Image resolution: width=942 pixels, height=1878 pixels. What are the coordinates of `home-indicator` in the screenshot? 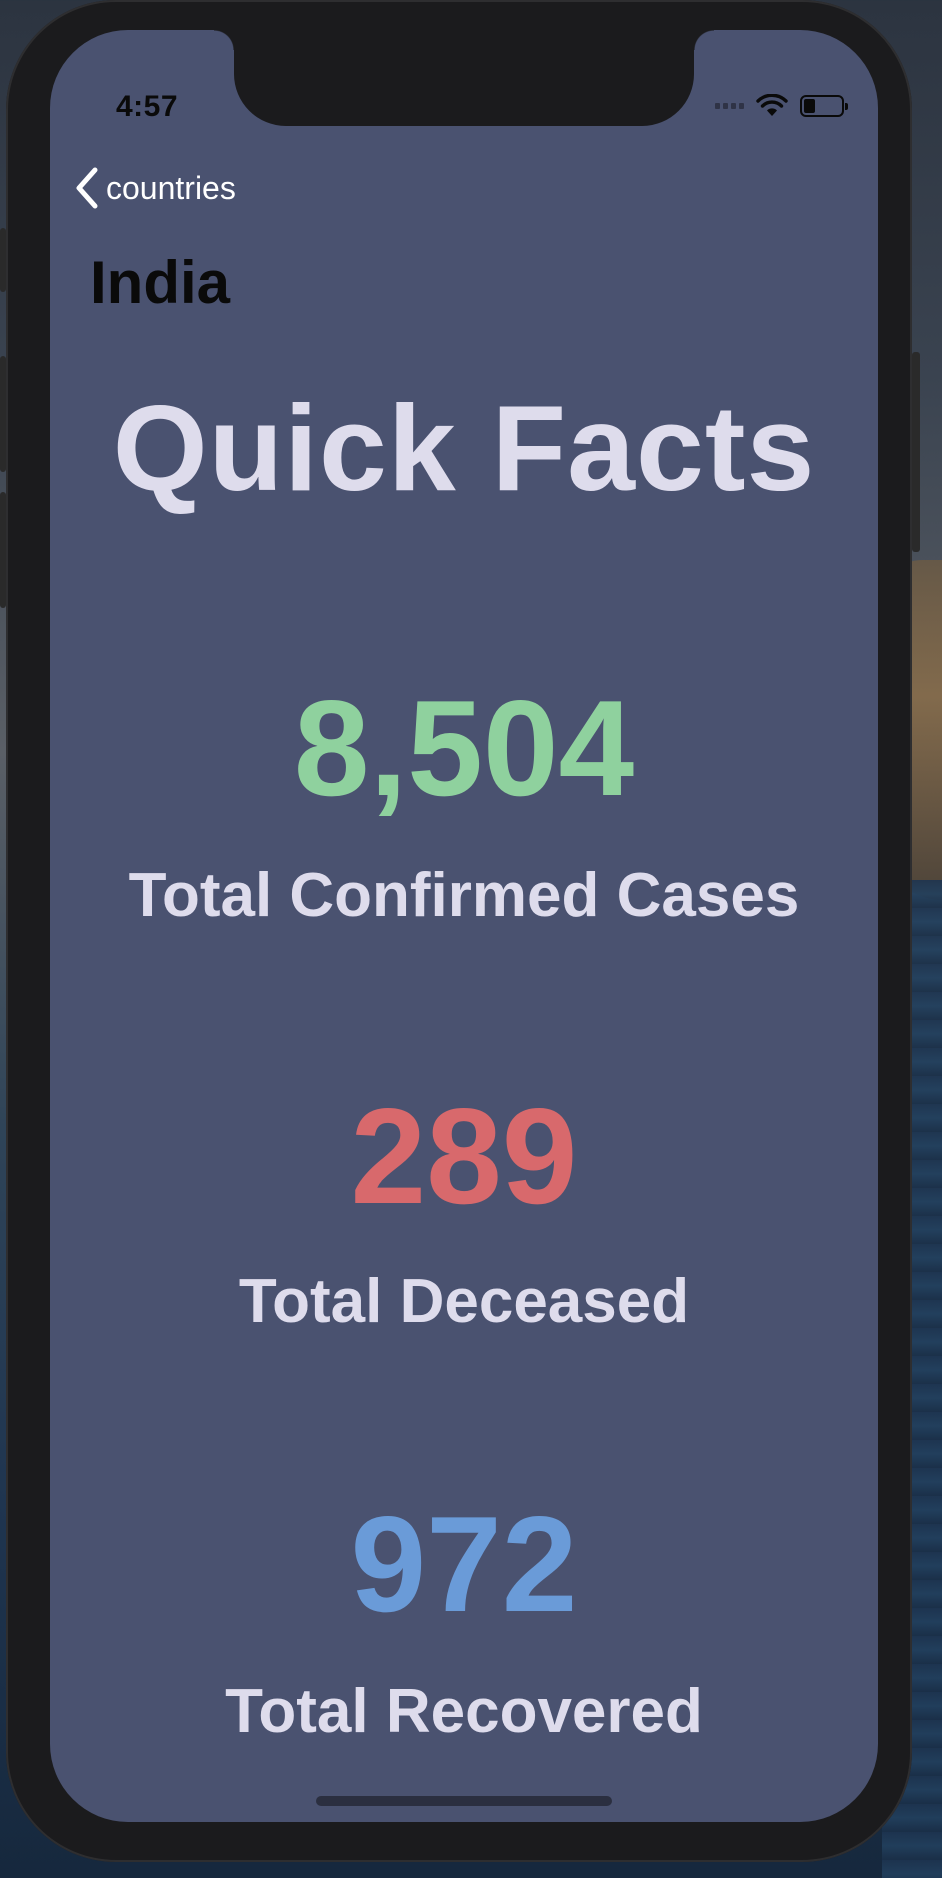 It's located at (464, 1801).